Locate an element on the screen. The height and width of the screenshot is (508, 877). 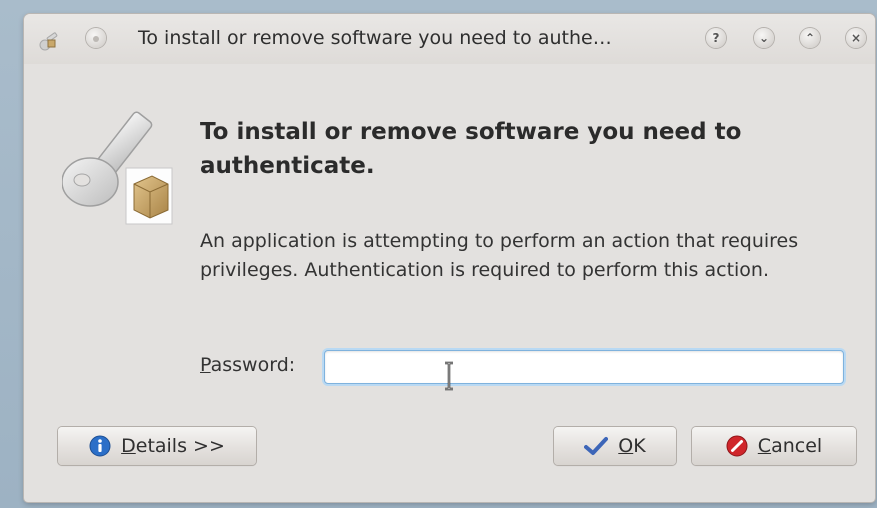
no-entry-icon is located at coordinates (737, 446).